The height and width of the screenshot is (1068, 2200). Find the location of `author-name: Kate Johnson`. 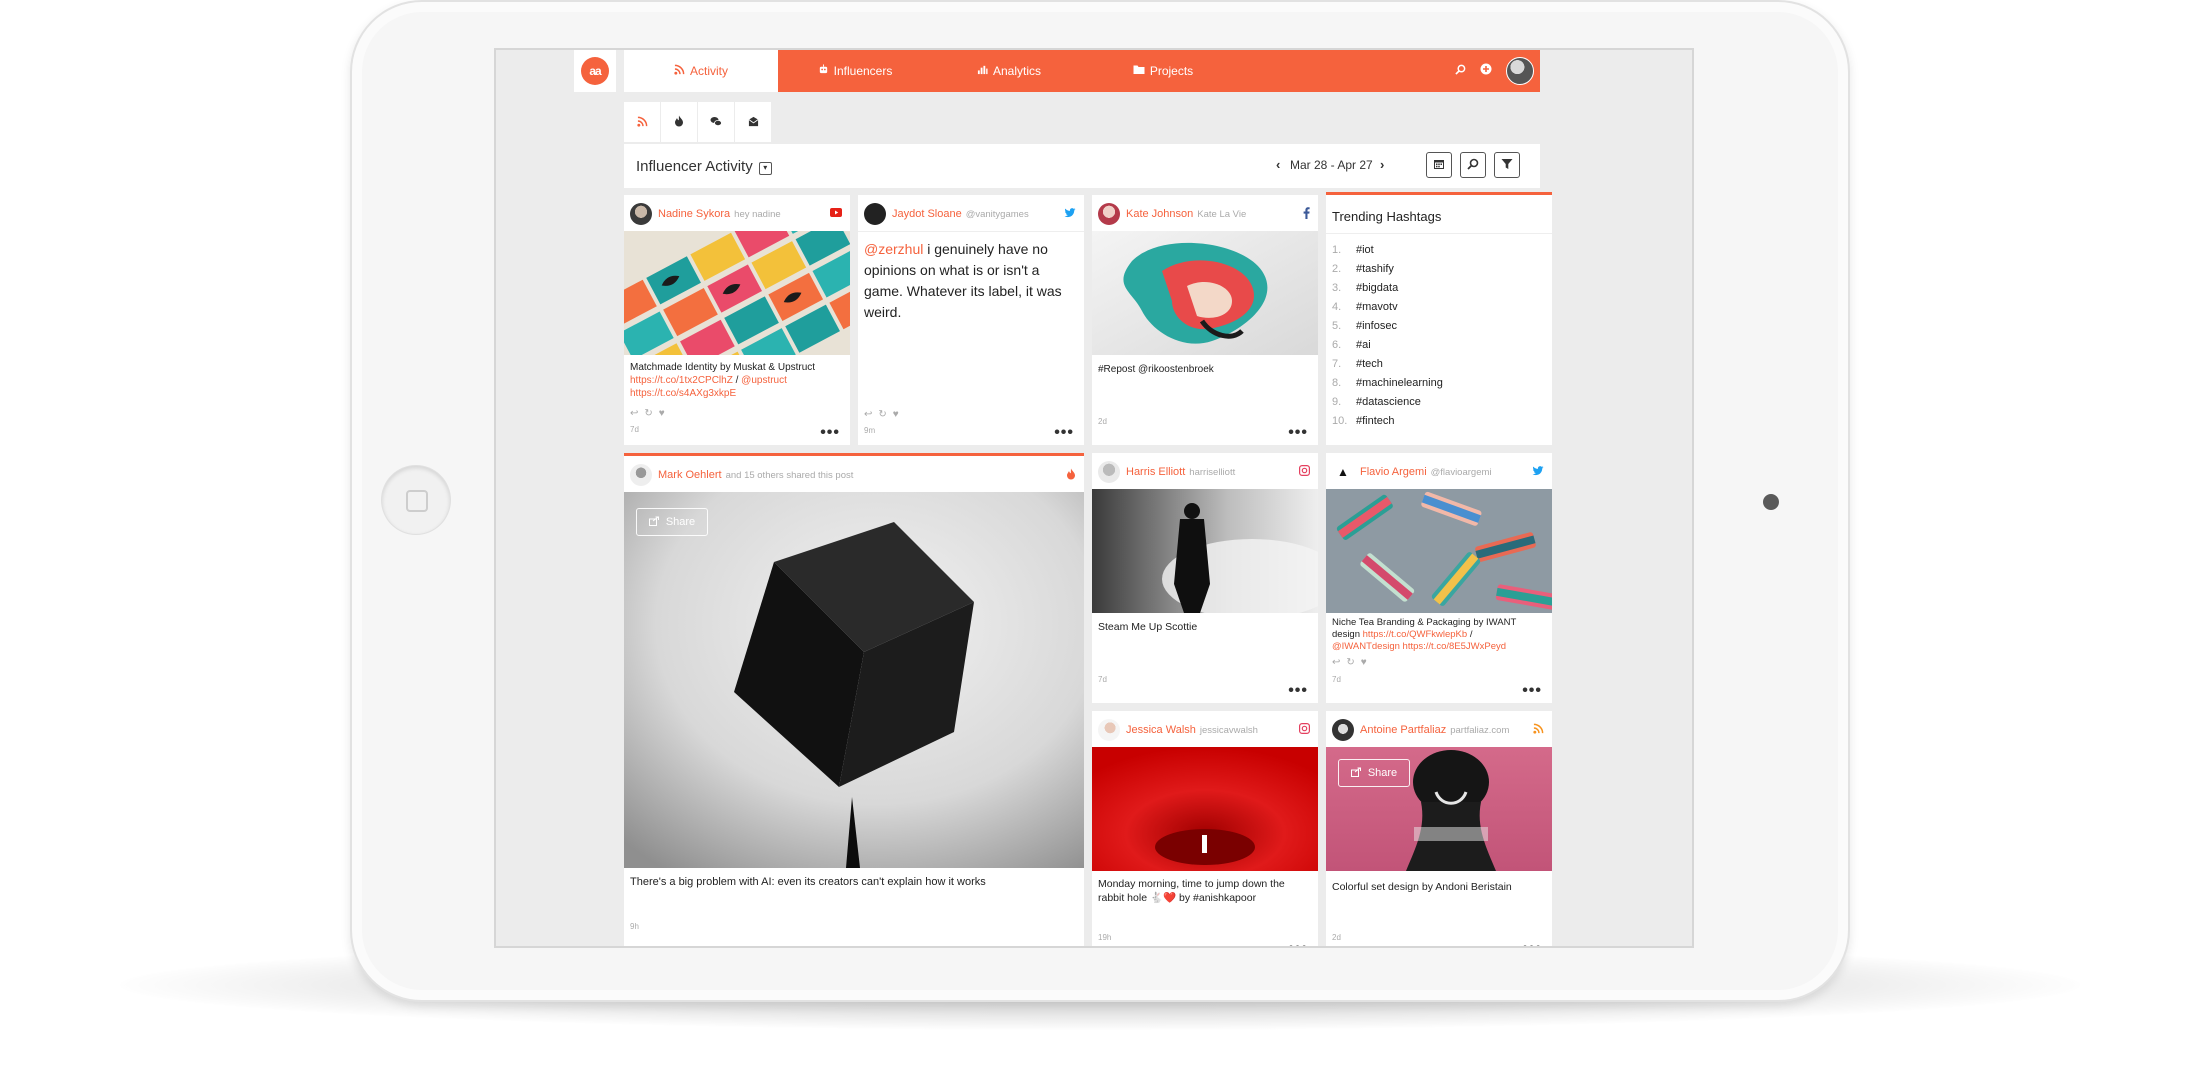

author-name: Kate Johnson is located at coordinates (1159, 214).